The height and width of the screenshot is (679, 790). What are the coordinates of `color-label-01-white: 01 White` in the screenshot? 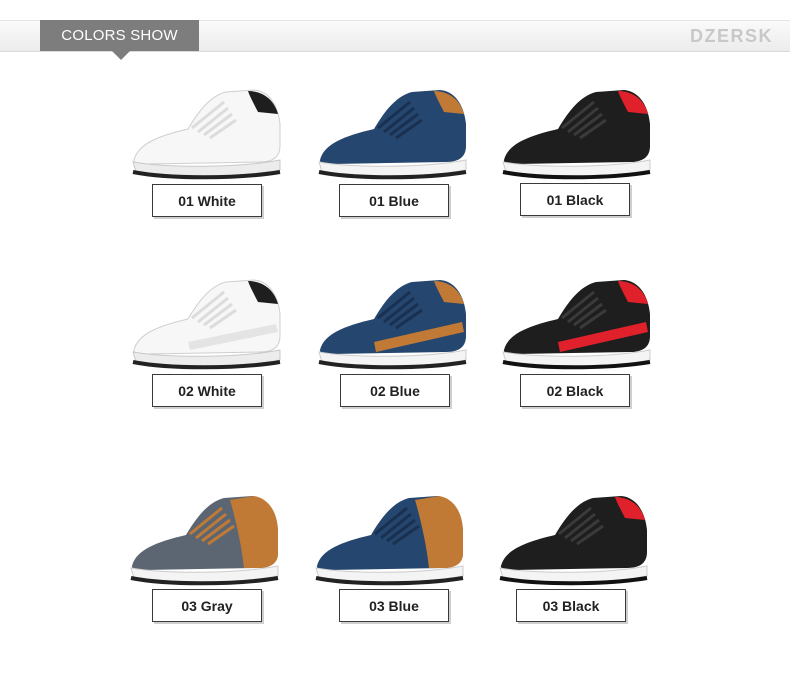 It's located at (207, 200).